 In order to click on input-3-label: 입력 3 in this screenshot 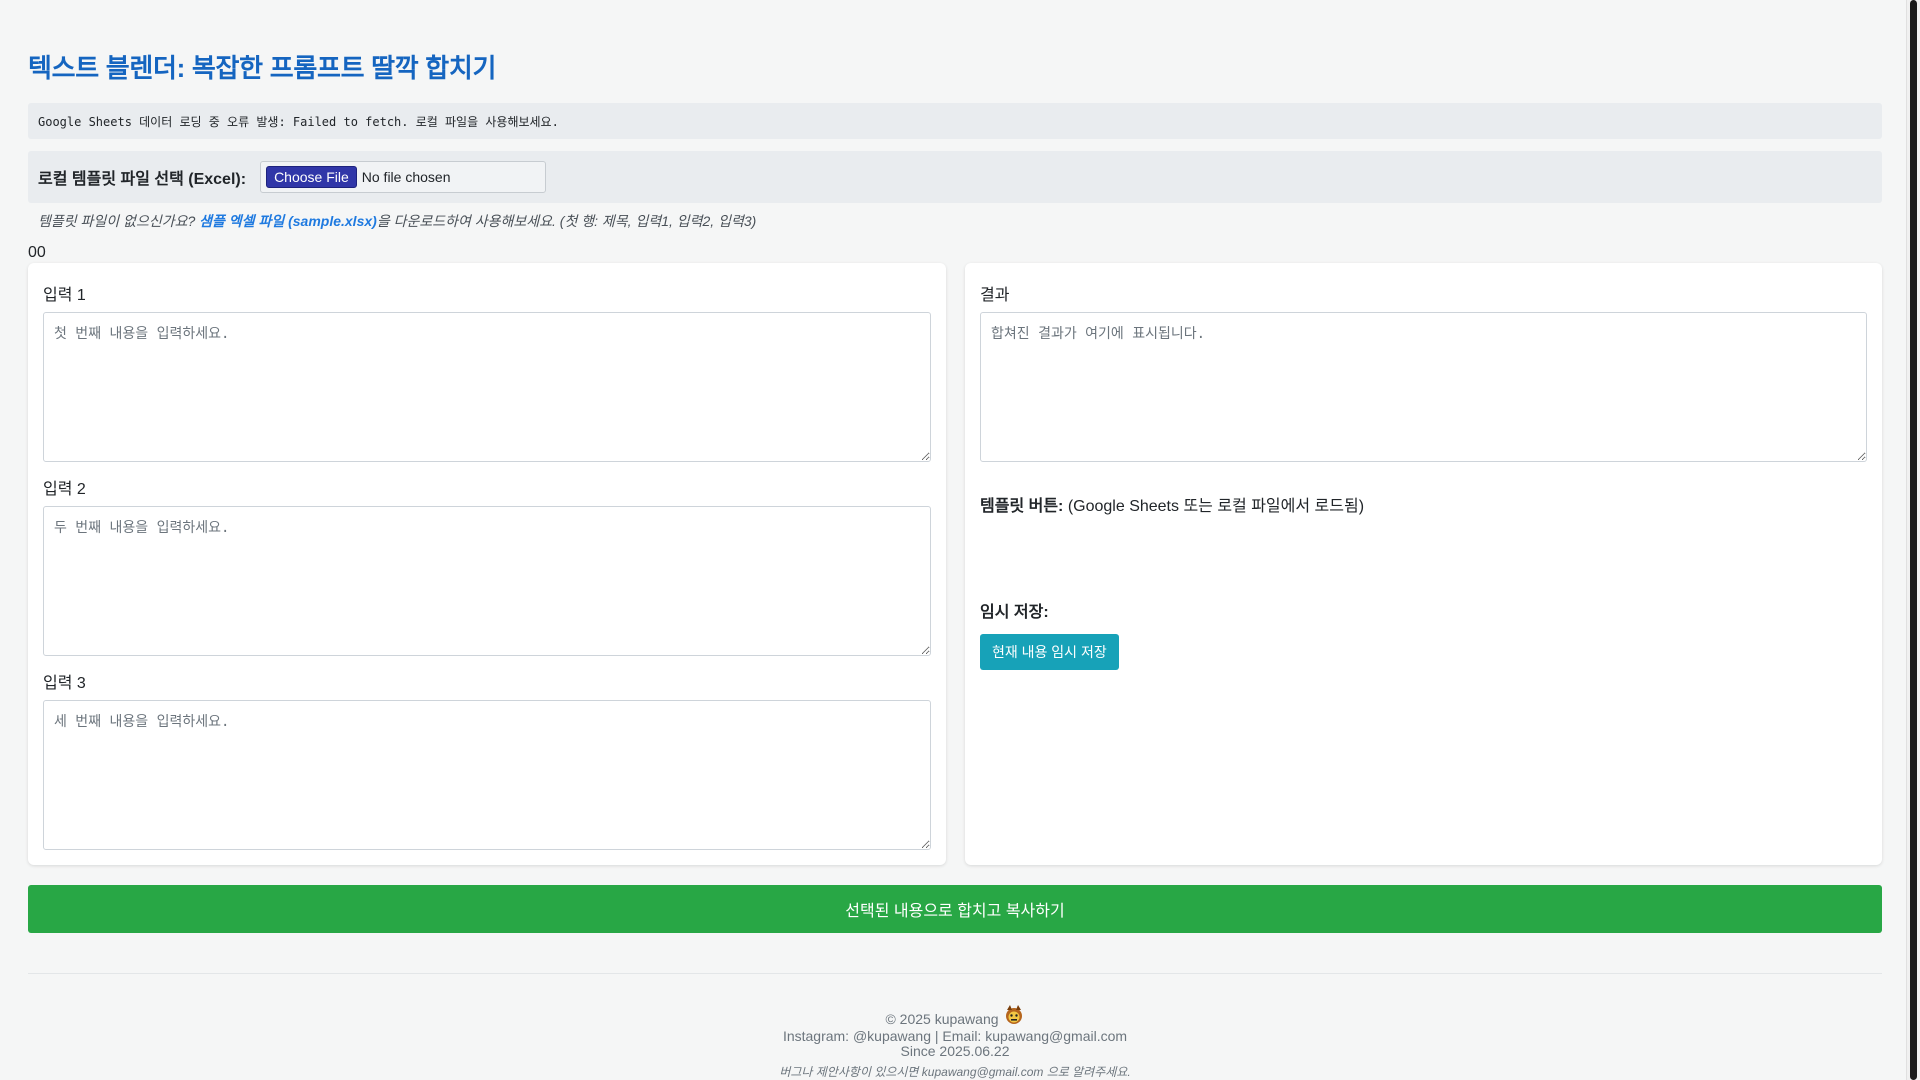, I will do `click(64, 683)`.